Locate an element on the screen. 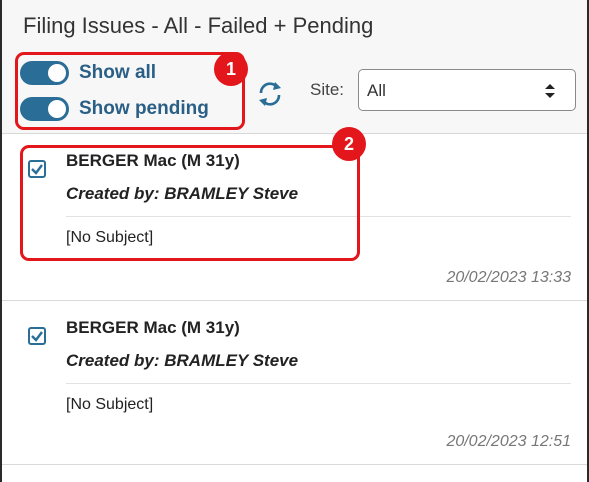 The image size is (589, 482). sort-caret-icon is located at coordinates (550, 91).